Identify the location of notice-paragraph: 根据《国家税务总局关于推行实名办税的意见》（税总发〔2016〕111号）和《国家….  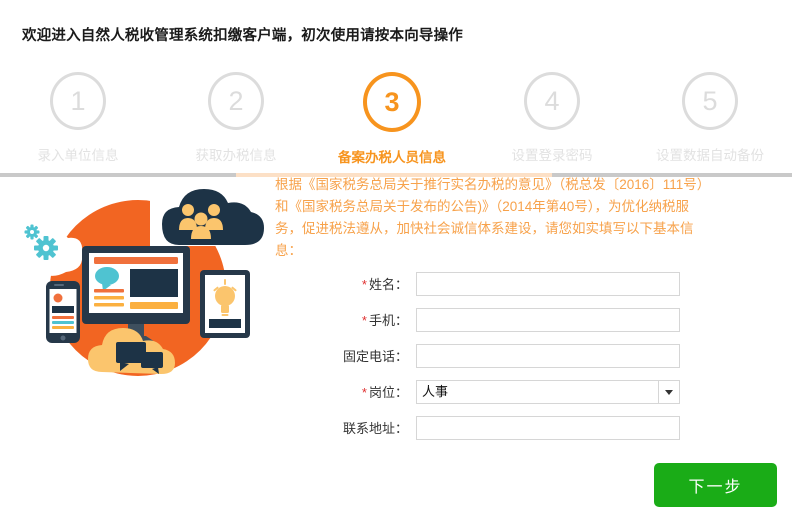
(493, 217).